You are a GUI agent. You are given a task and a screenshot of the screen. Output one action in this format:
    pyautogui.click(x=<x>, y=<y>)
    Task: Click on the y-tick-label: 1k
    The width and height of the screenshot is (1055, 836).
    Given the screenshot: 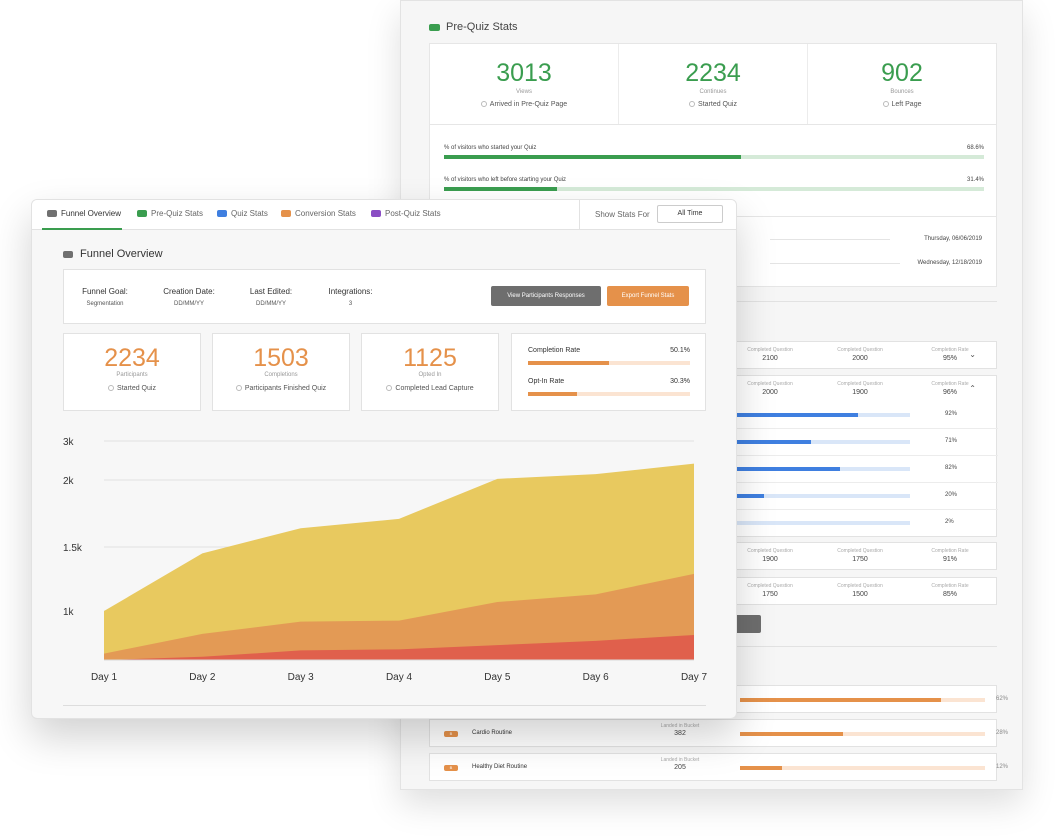 What is the action you would take?
    pyautogui.click(x=69, y=612)
    